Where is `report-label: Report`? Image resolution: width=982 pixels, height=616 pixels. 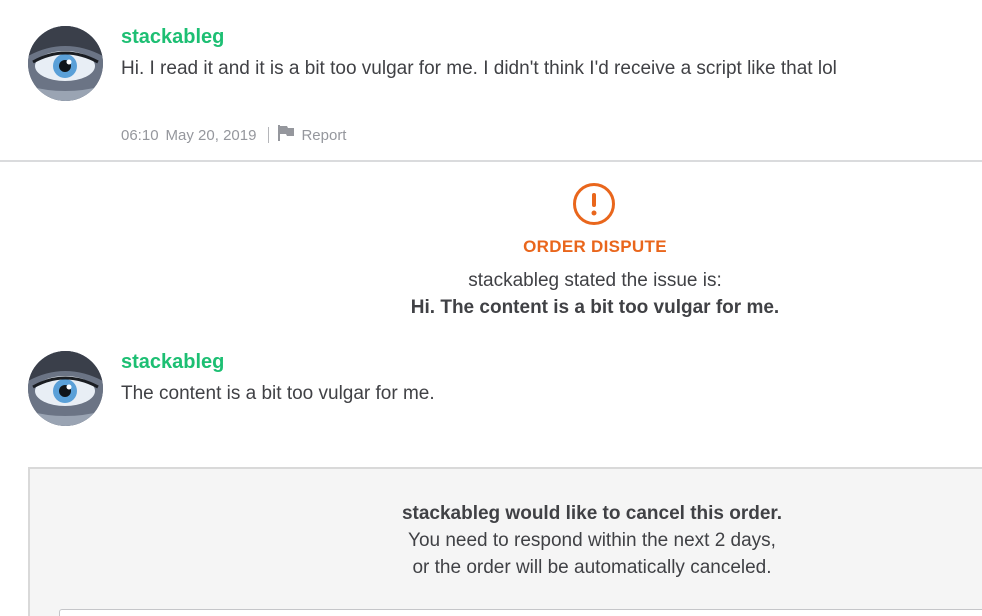
report-label: Report is located at coordinates (324, 135).